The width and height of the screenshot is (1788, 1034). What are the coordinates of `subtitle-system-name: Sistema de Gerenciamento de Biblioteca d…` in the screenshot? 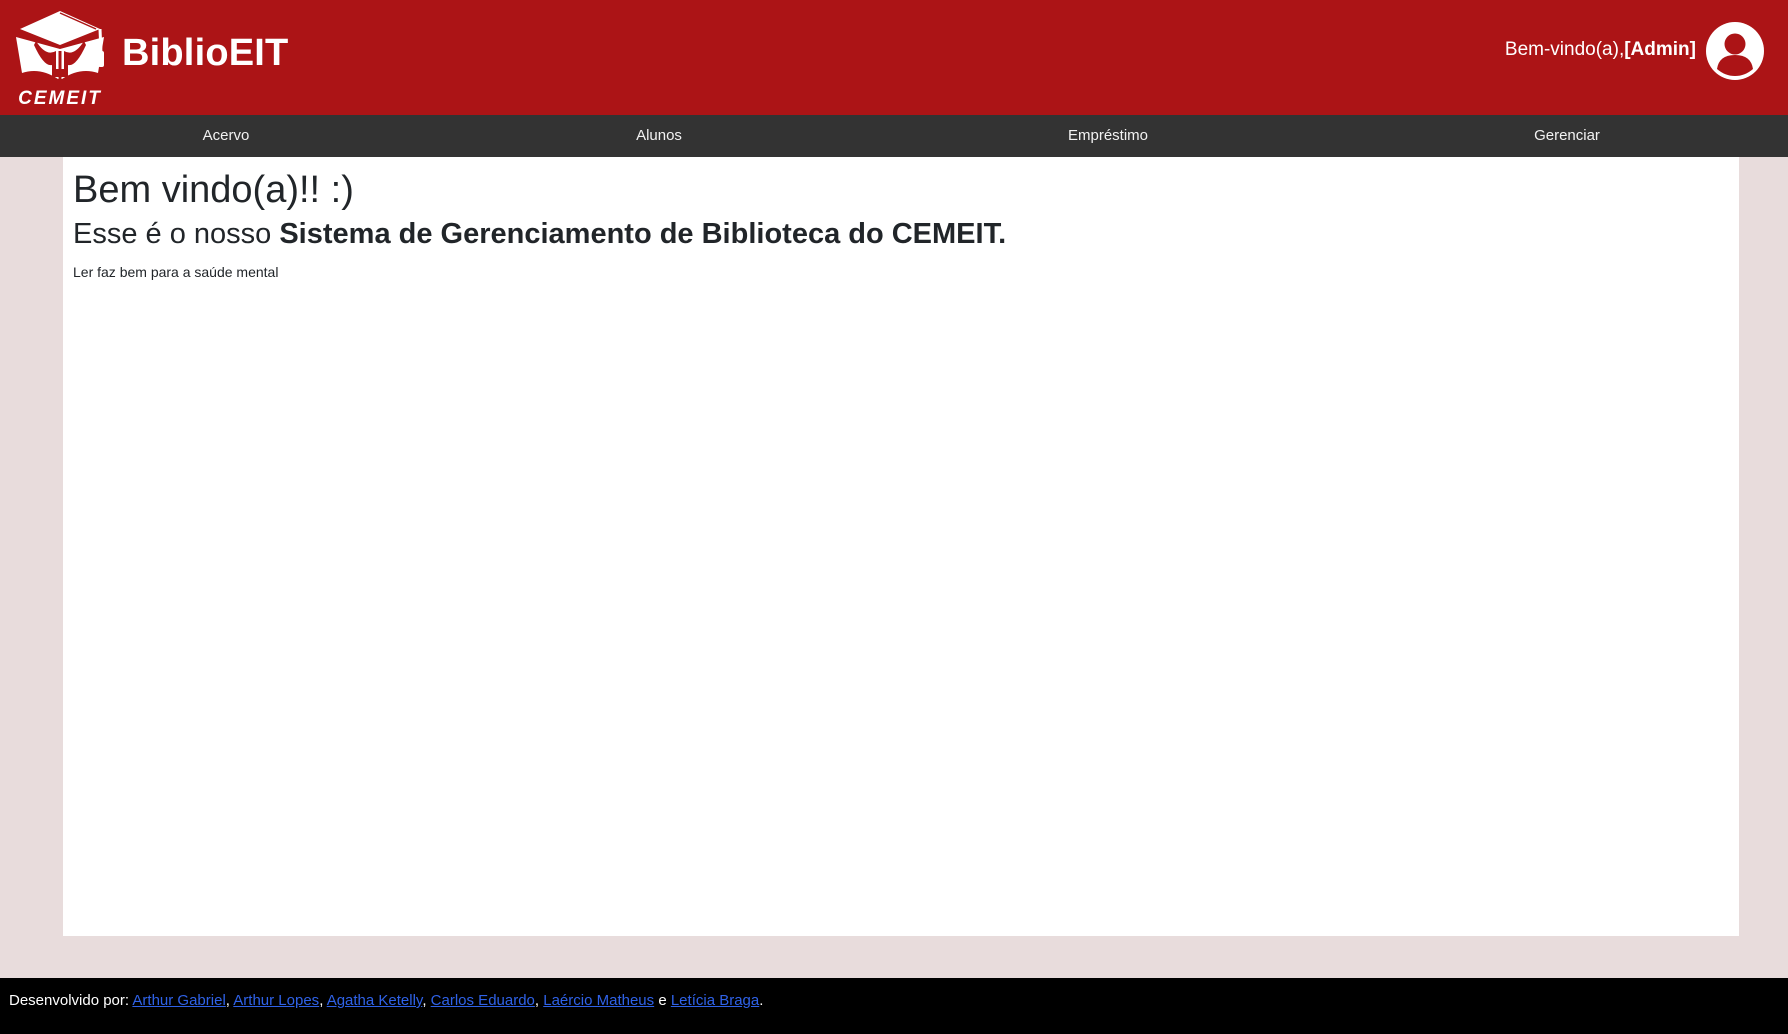 It's located at (643, 234).